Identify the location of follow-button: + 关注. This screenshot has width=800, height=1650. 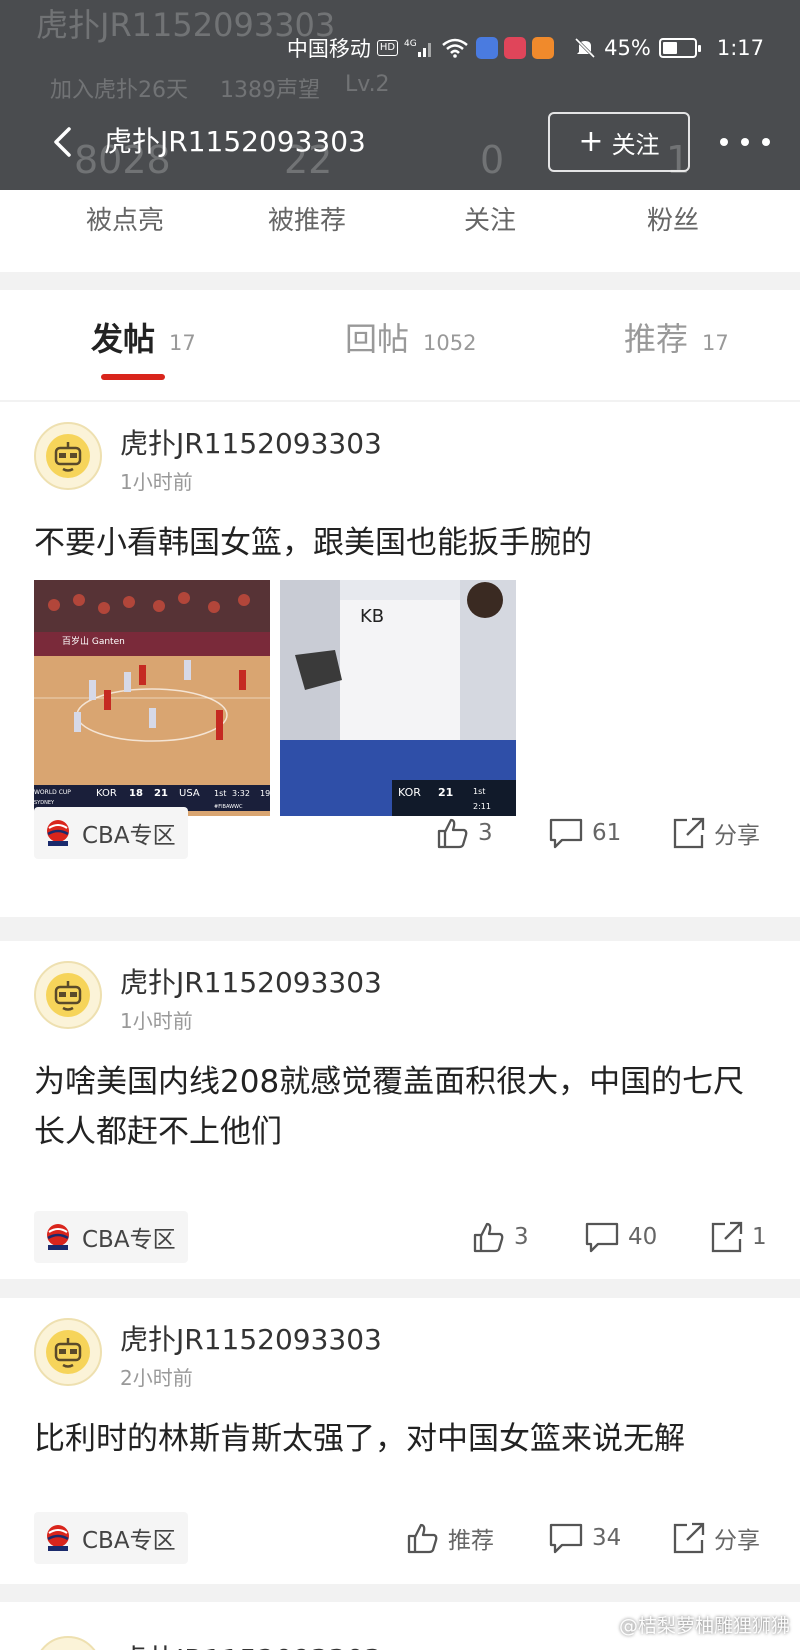
(619, 142).